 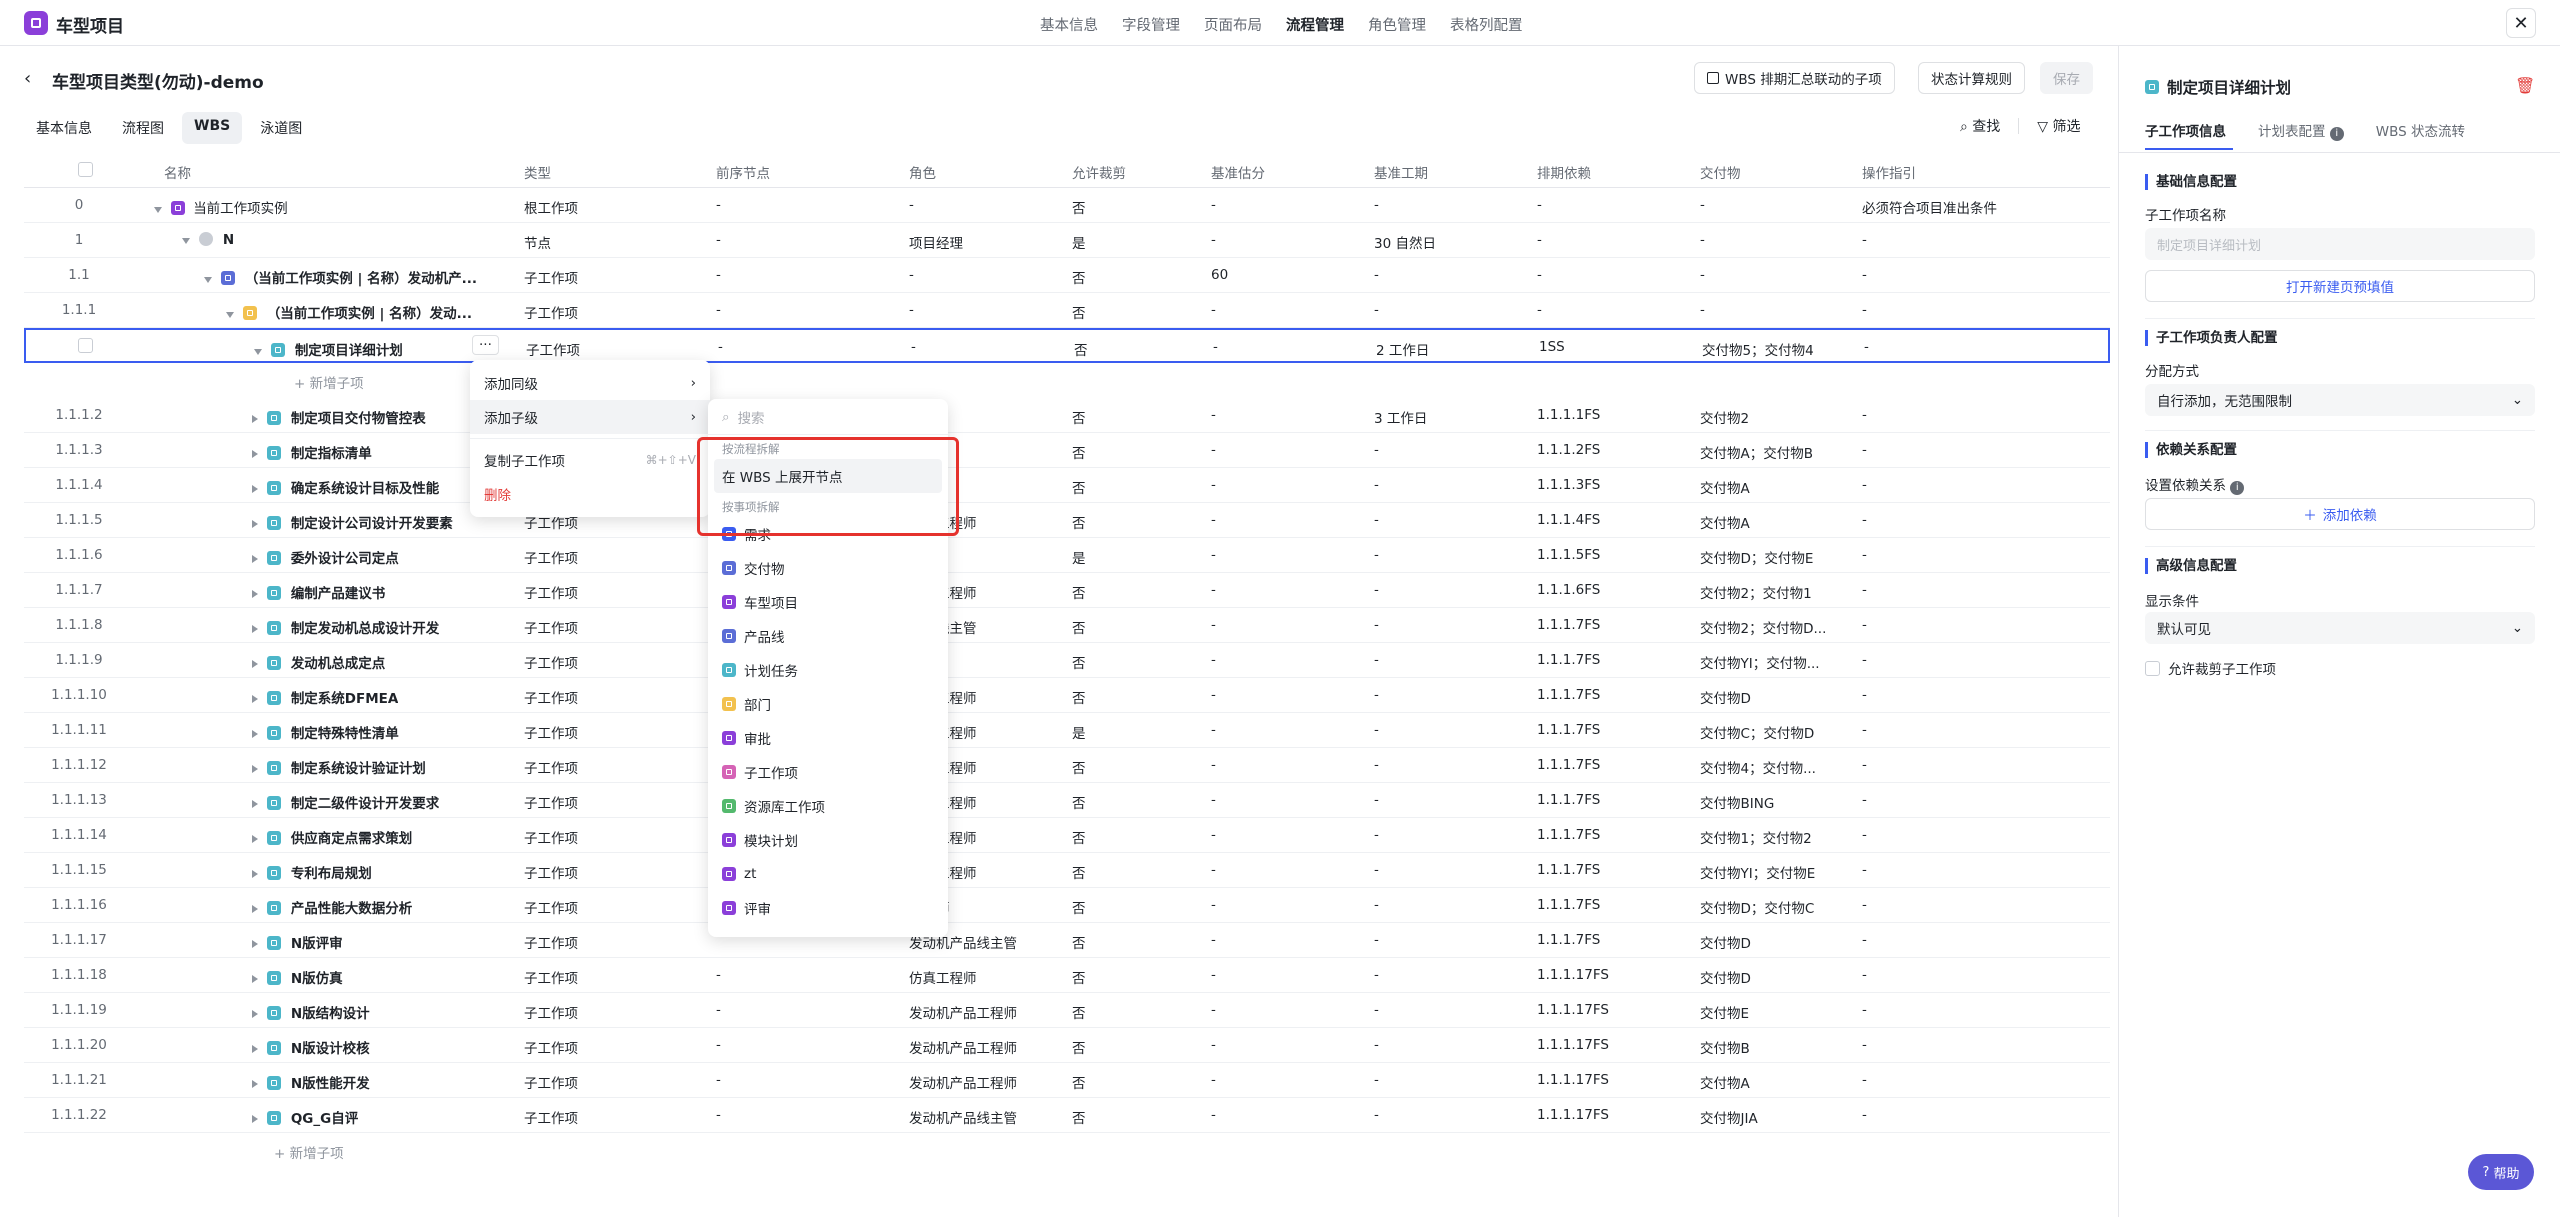 I want to click on view-tab: WBS, so click(x=212, y=128).